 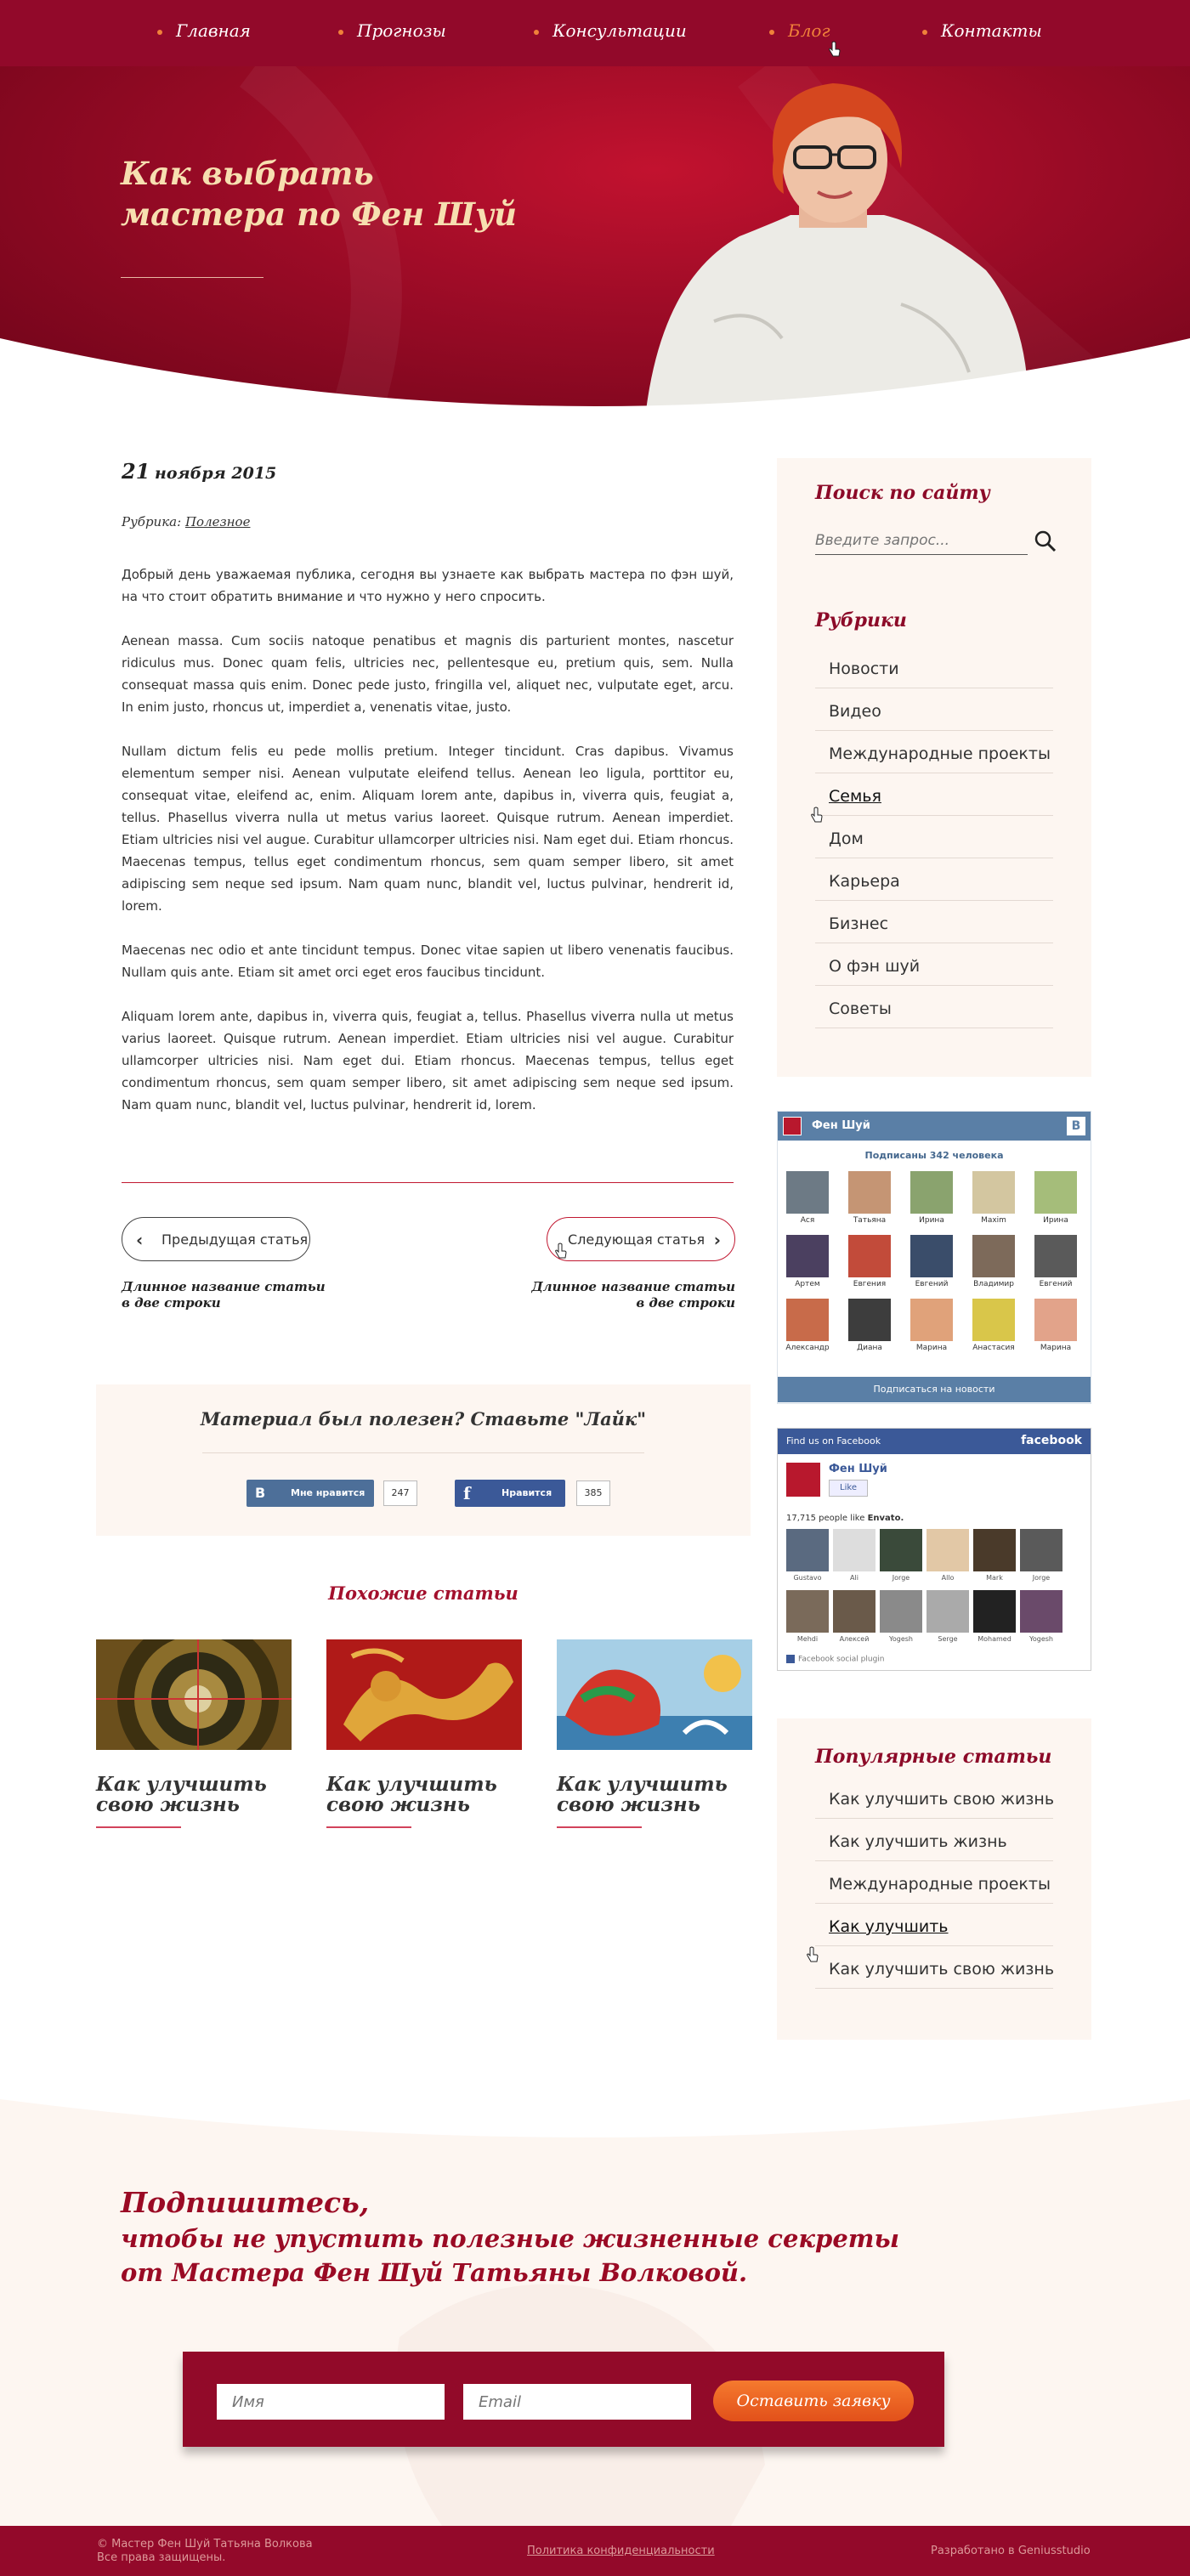 What do you see at coordinates (934, 964) in the screenshot?
I see `category-item: О фэн шуй` at bounding box center [934, 964].